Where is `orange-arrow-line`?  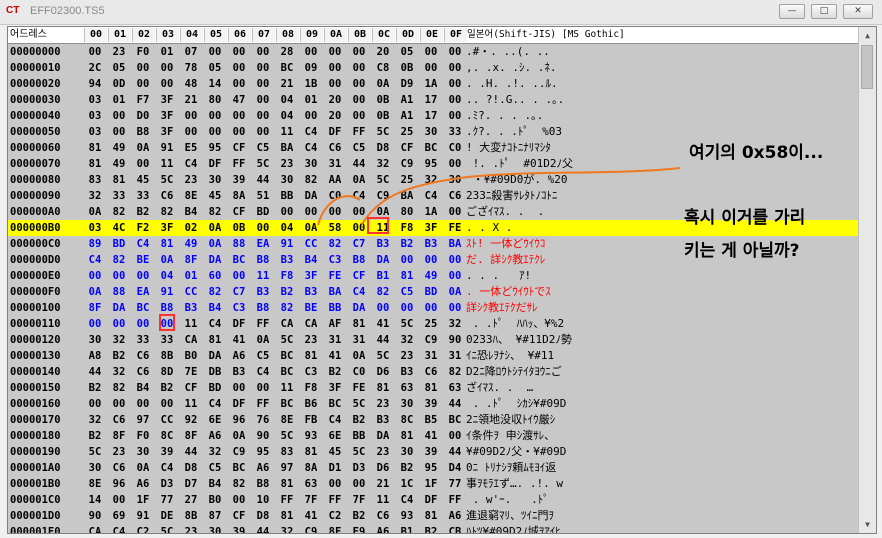
orange-arrow-line is located at coordinates (521, 196).